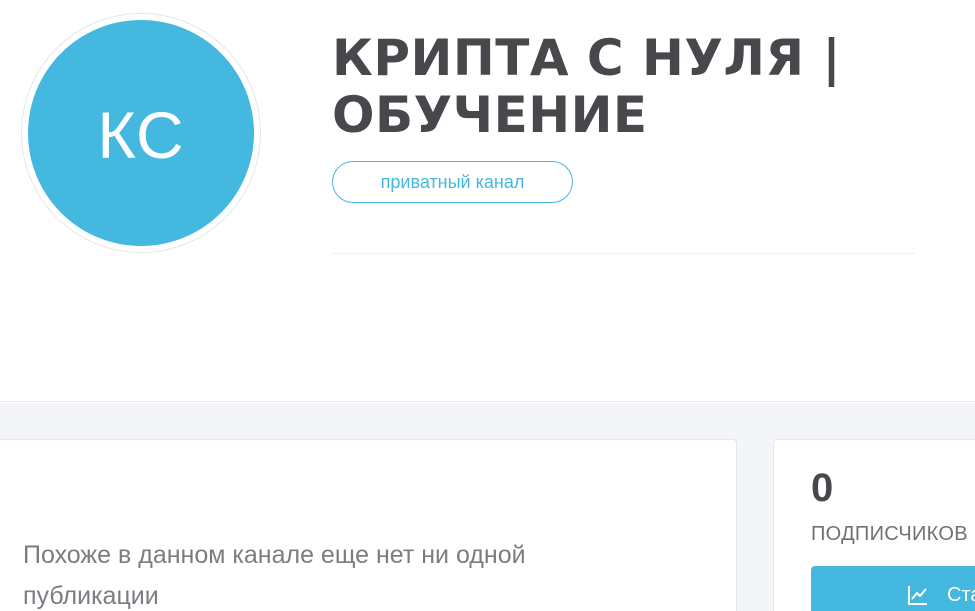  I want to click on statistics-button-label: Ста, so click(961, 595).